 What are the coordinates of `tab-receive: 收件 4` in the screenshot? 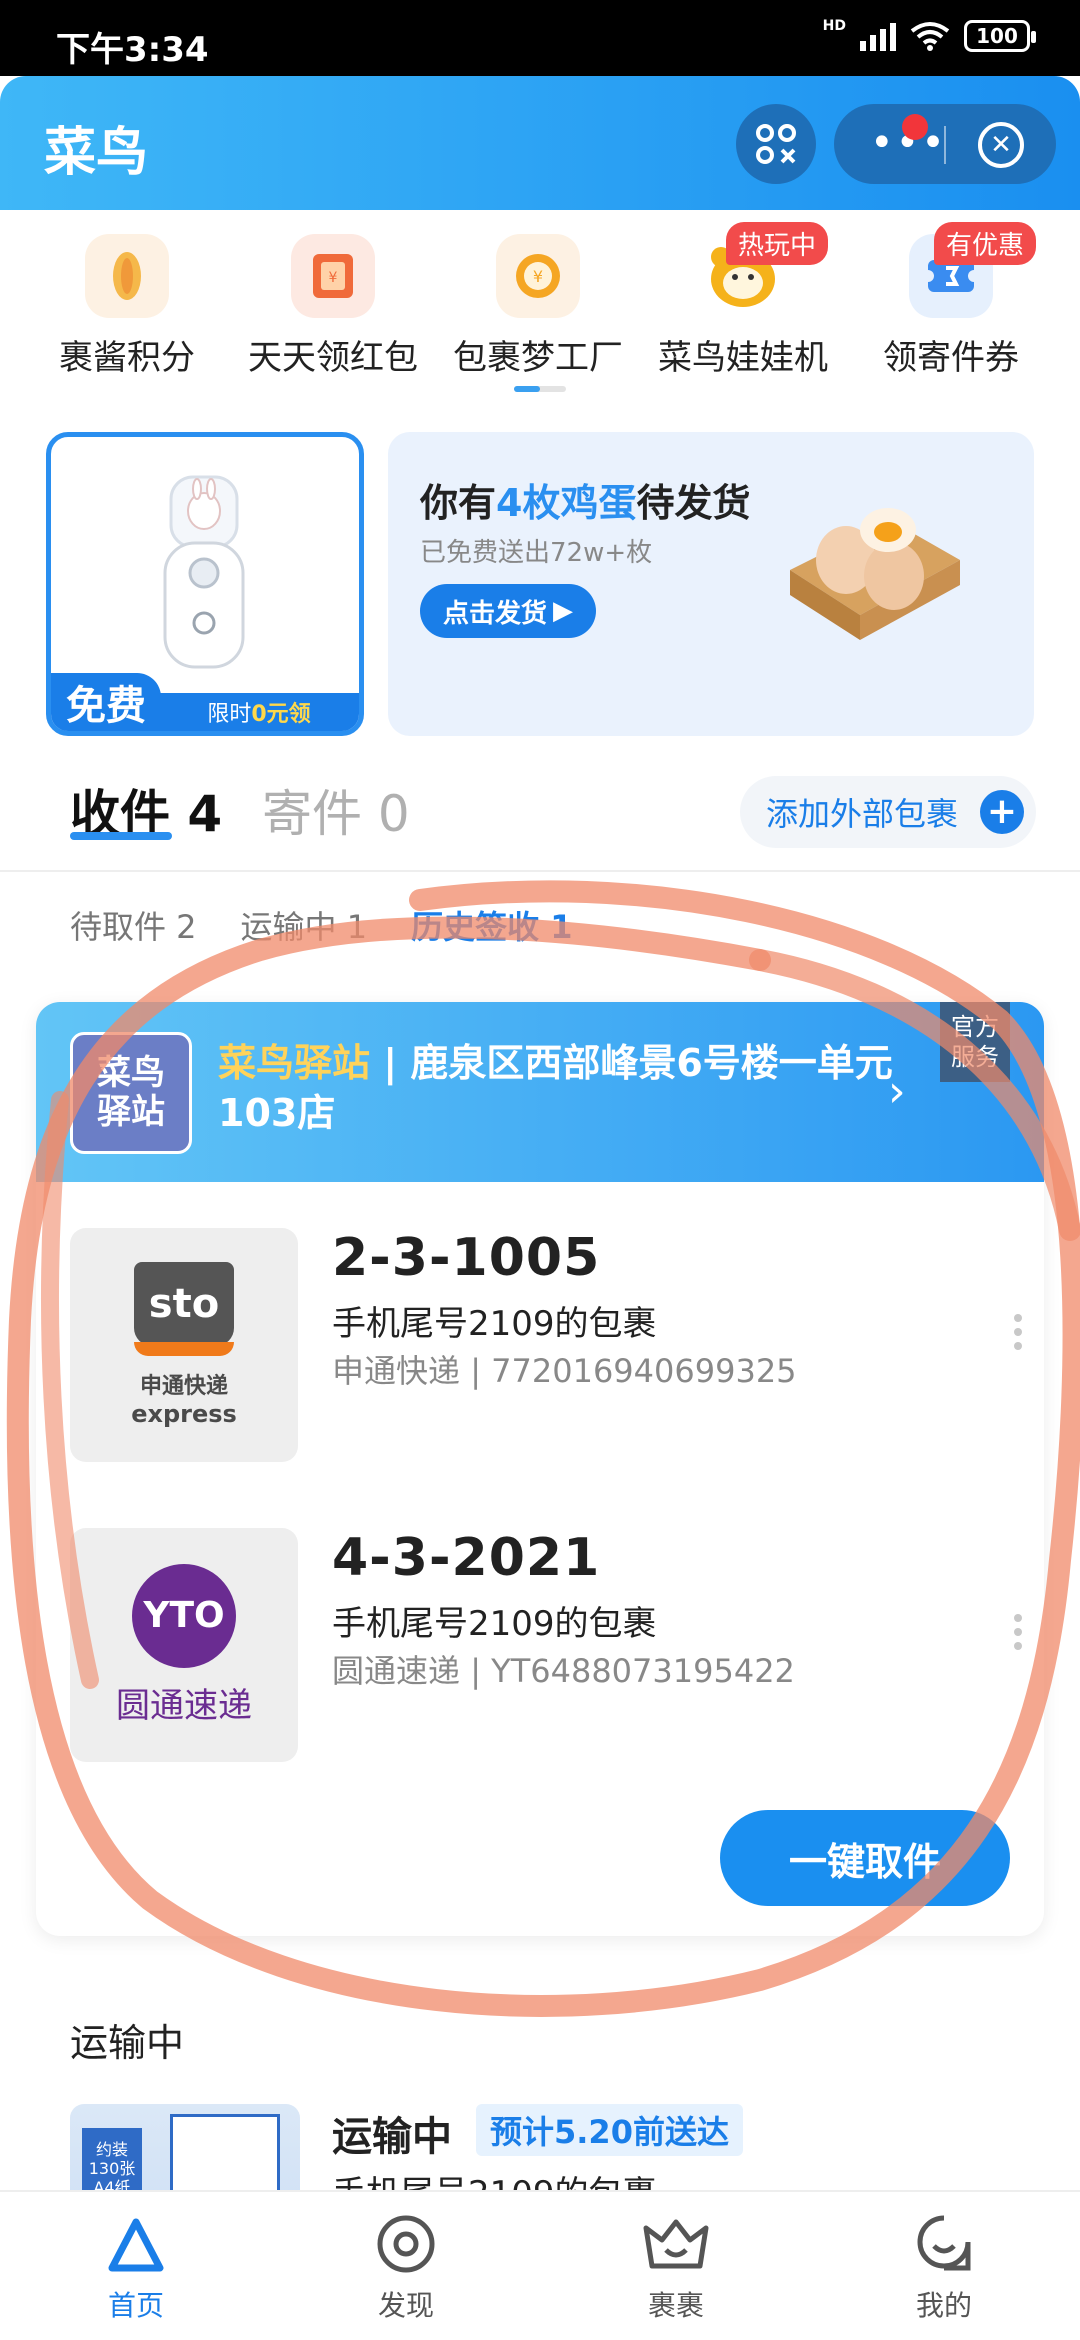 It's located at (146, 810).